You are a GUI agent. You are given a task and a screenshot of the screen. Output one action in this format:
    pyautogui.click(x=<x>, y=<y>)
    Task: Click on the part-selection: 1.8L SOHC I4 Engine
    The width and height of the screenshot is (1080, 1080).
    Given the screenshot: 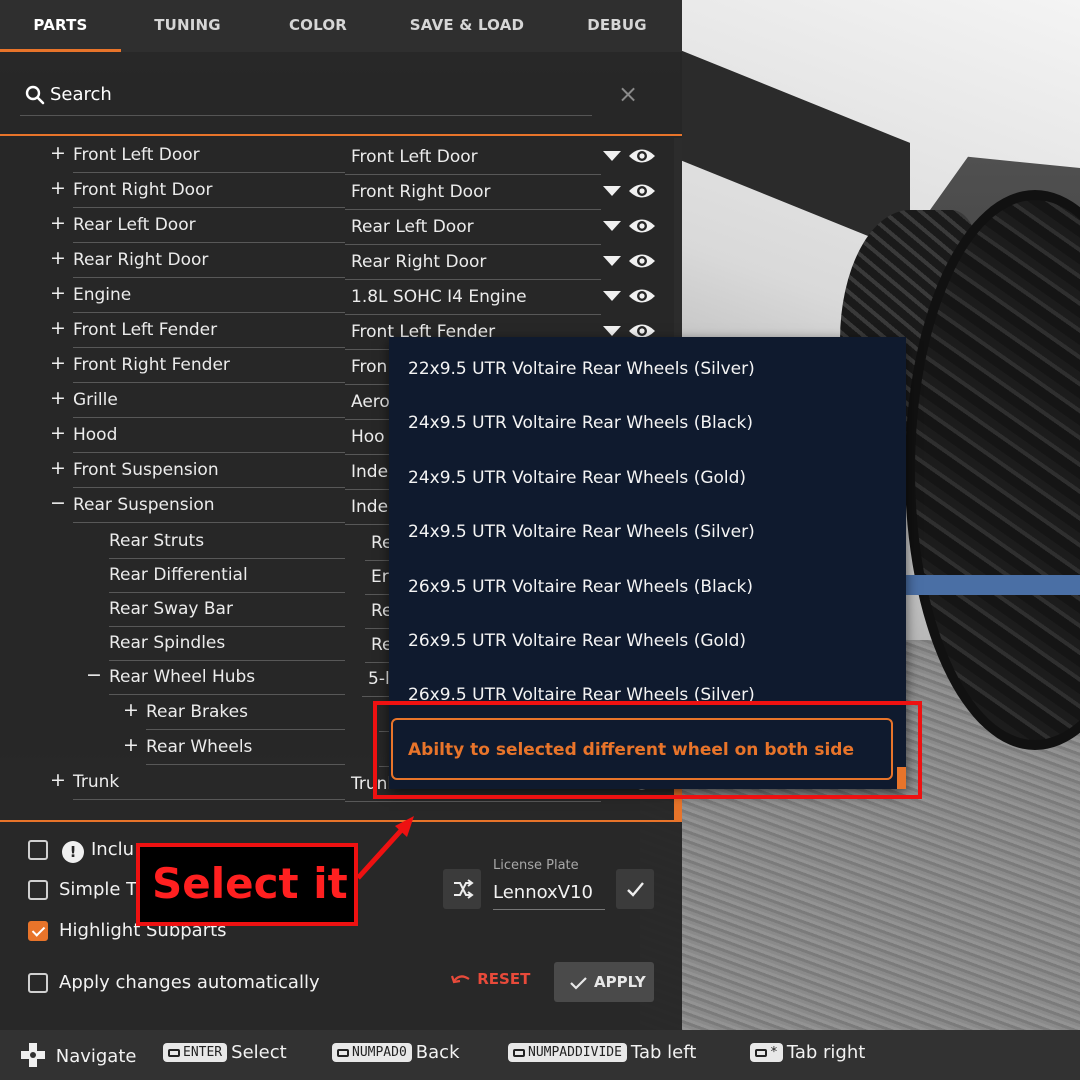 What is the action you would take?
    pyautogui.click(x=439, y=297)
    